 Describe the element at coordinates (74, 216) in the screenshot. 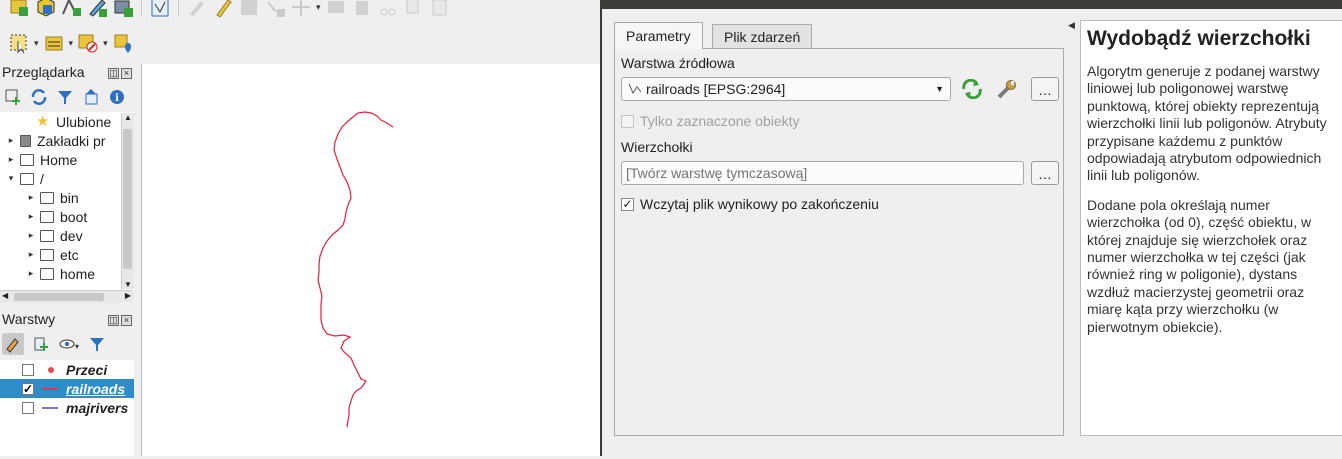

I see `browser-item-label: boot` at that location.